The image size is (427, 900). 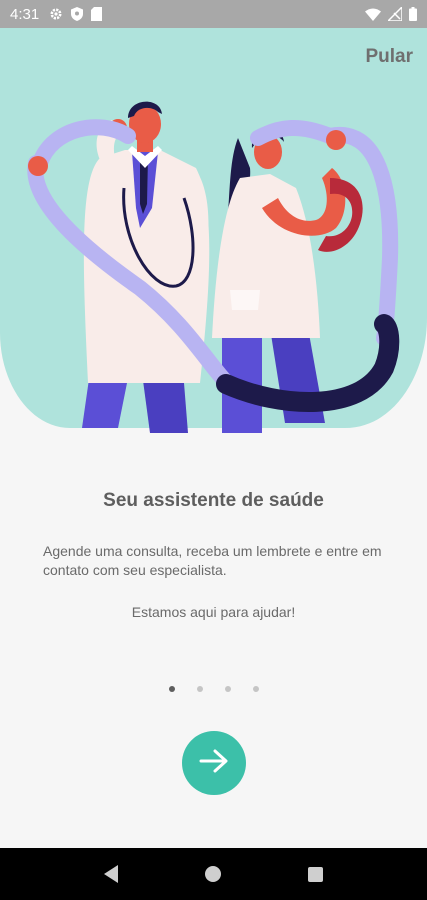 What do you see at coordinates (25, 14) in the screenshot?
I see `status-time: 4:31` at bounding box center [25, 14].